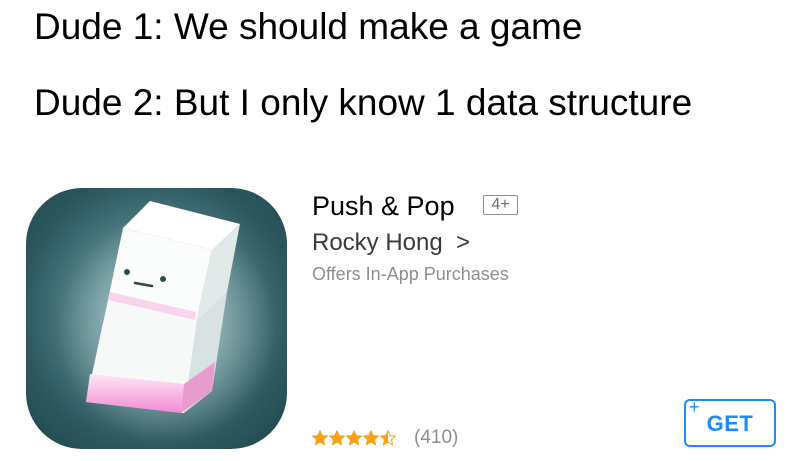 The width and height of the screenshot is (800, 461). Describe the element at coordinates (383, 206) in the screenshot. I see `app-name: Push & Pop` at that location.